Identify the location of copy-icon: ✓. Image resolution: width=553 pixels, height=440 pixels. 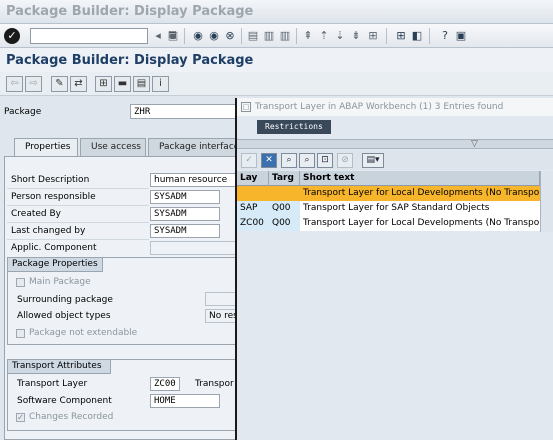
(249, 160).